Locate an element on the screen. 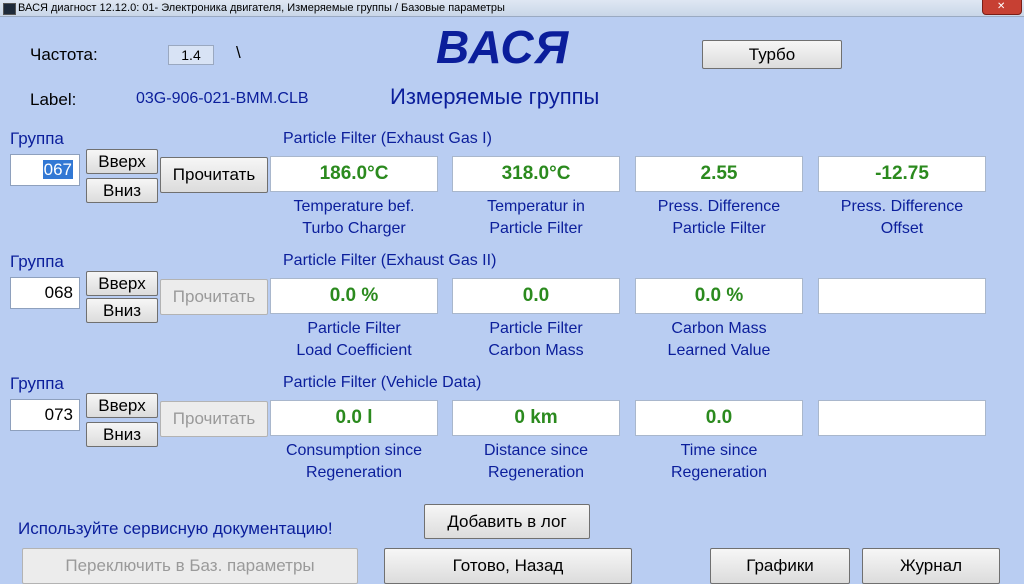 This screenshot has height=584, width=1024. value-field: 0.0 l is located at coordinates (354, 418).